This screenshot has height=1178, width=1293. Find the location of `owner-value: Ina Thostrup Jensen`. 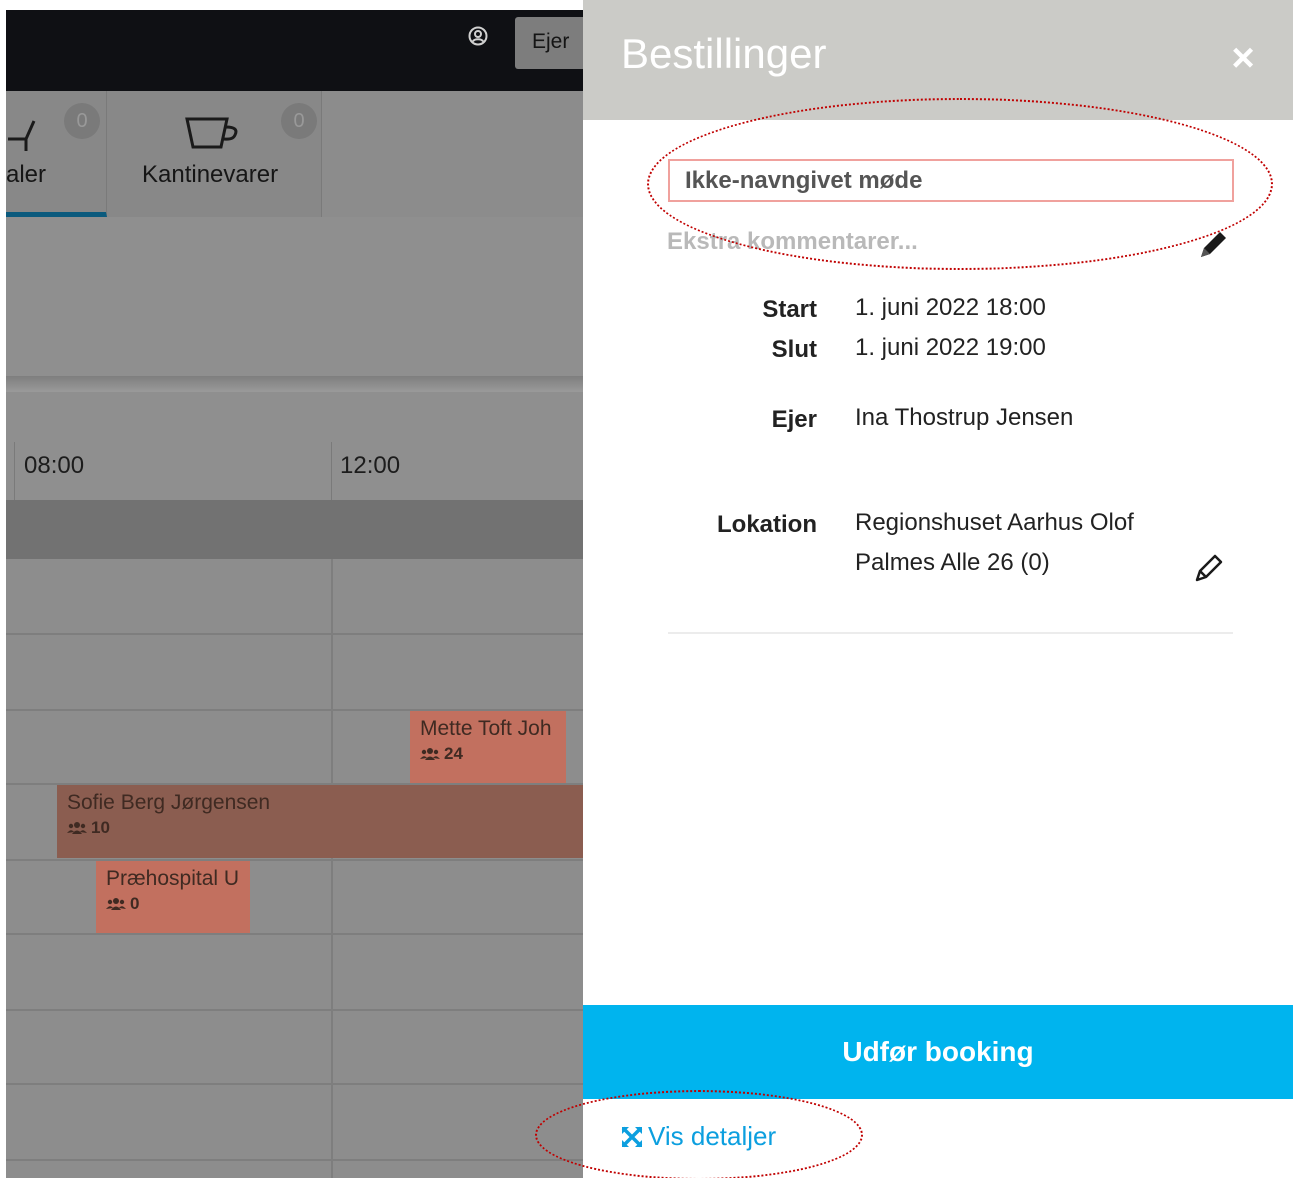

owner-value: Ina Thostrup Jensen is located at coordinates (964, 417).